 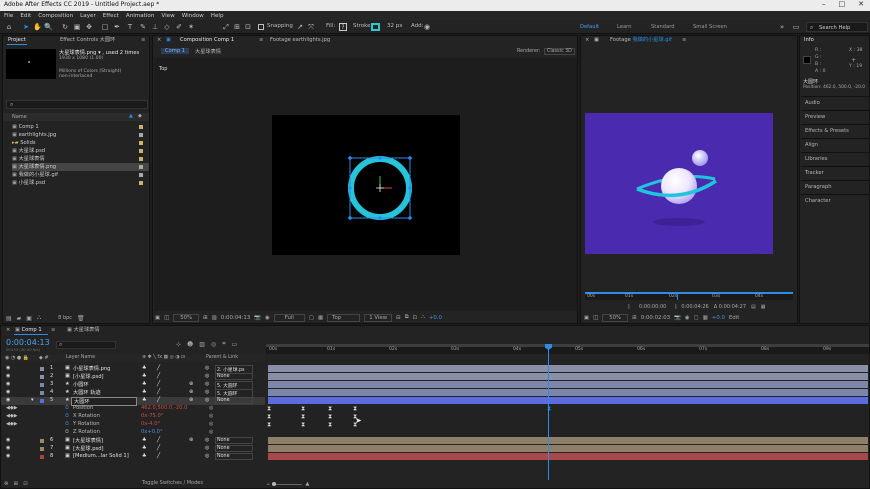 What do you see at coordinates (87, 40) in the screenshot?
I see `tab-effect-controls: Effect Controls 大圆环` at bounding box center [87, 40].